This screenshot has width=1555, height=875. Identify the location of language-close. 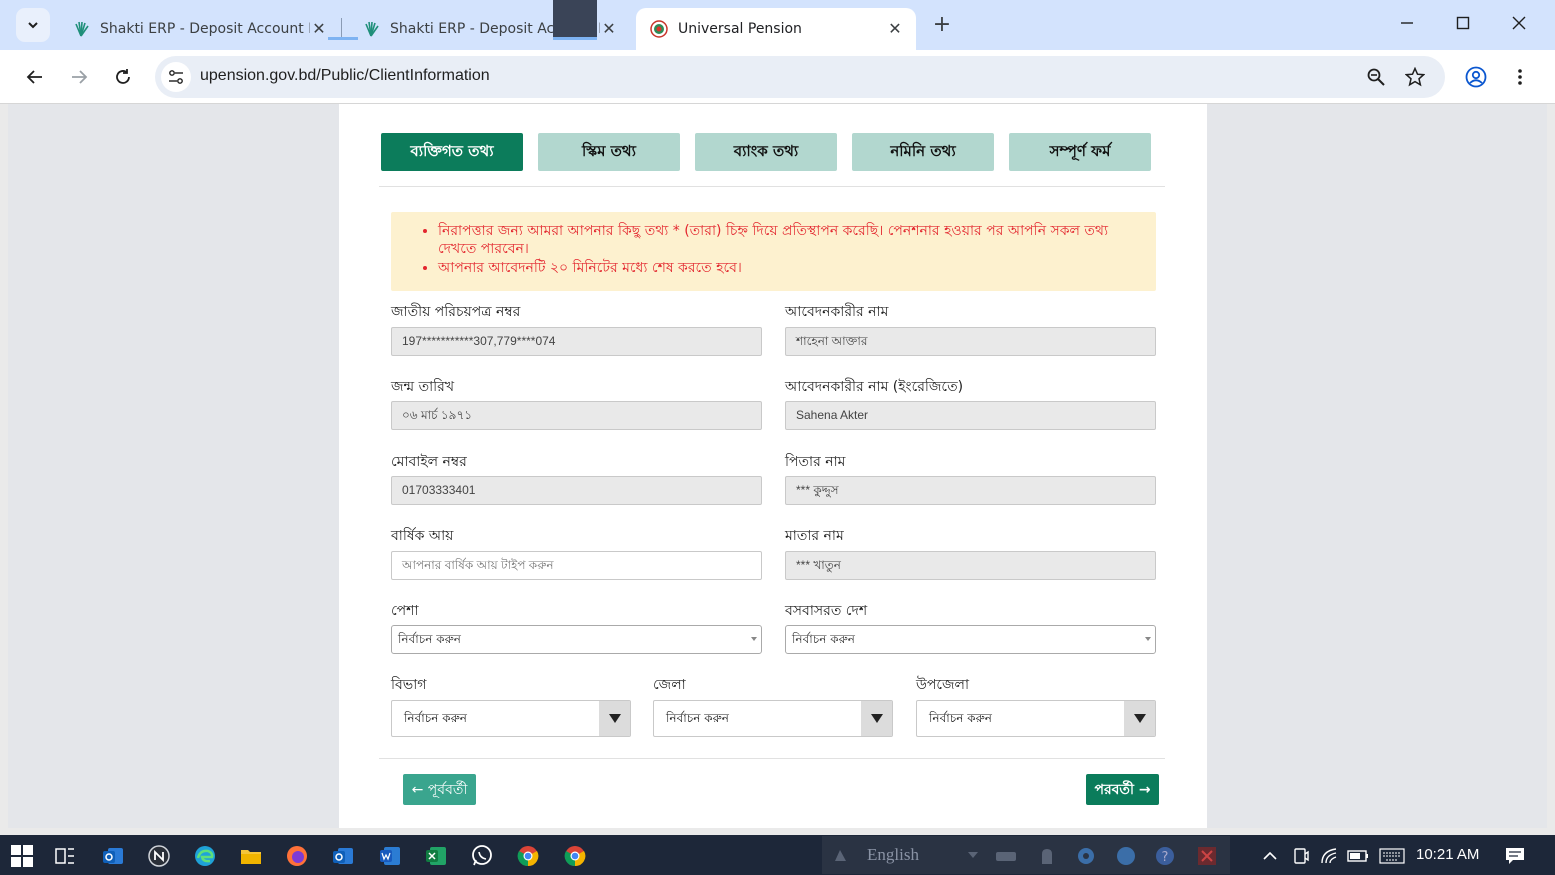
(1207, 856).